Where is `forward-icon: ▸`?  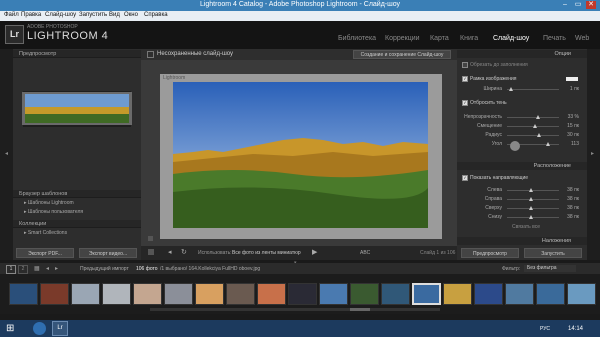 forward-icon: ▸ is located at coordinates (56, 268).